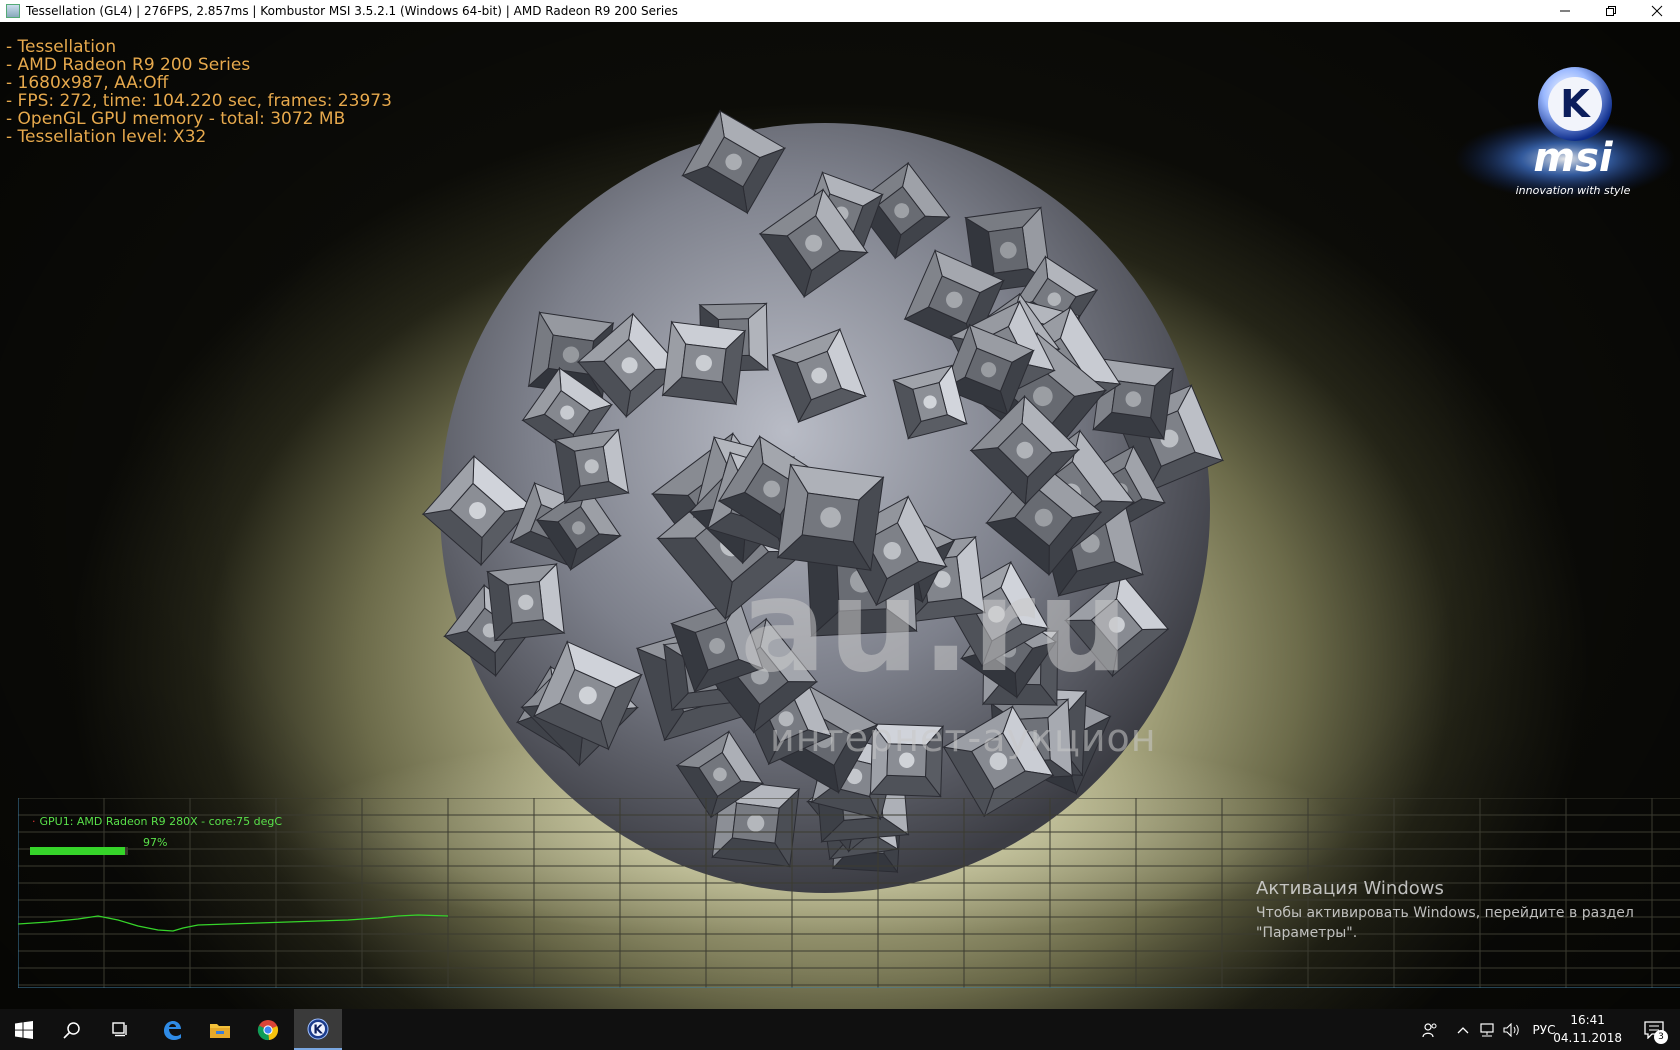 The width and height of the screenshot is (1680, 1050). I want to click on activation-line2: "Параметры"., so click(1307, 933).